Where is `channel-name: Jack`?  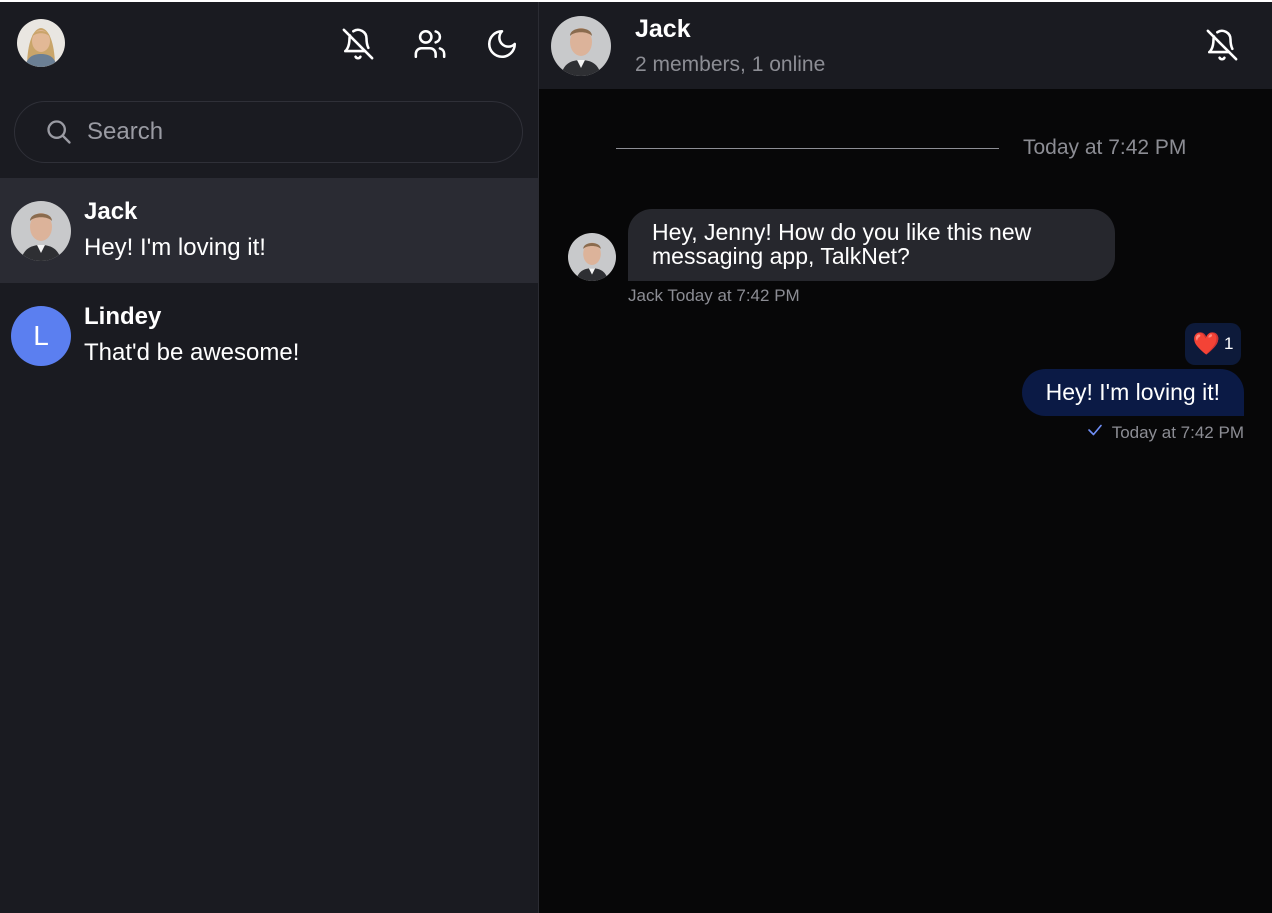 channel-name: Jack is located at coordinates (111, 211).